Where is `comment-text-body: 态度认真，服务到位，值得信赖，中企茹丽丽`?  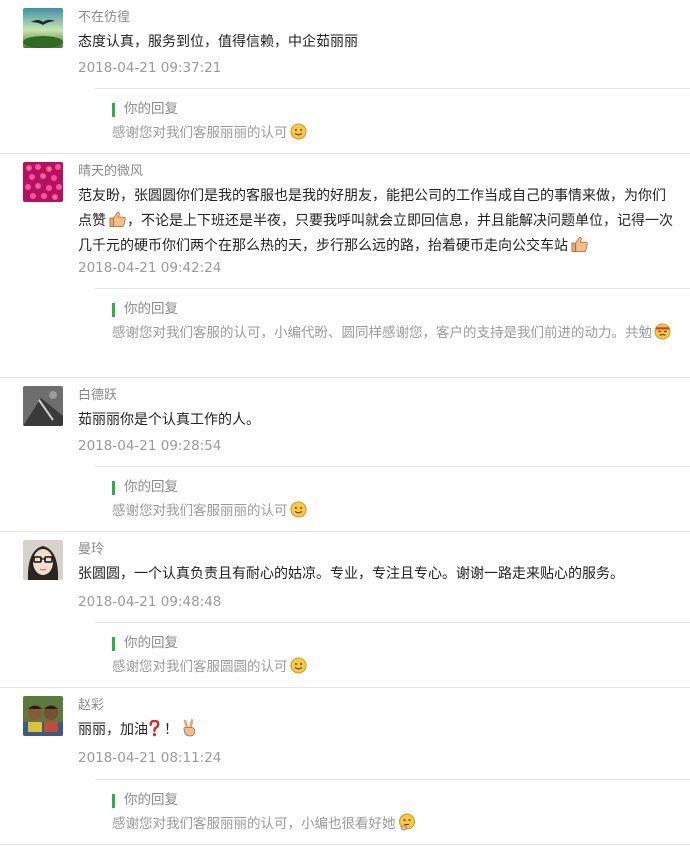 comment-text-body: 态度认真，服务到位，值得信赖，中企茹丽丽 is located at coordinates (218, 42).